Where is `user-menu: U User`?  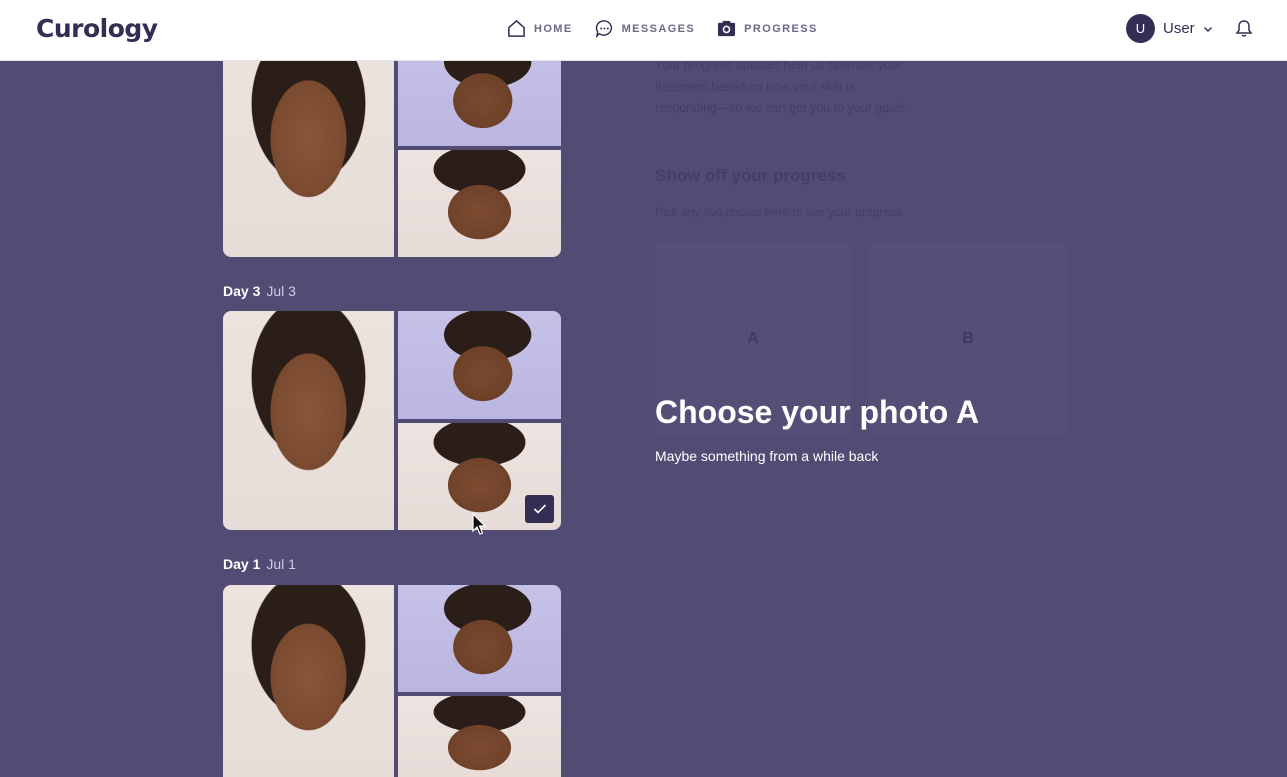
user-menu: U User is located at coordinates (1169, 28).